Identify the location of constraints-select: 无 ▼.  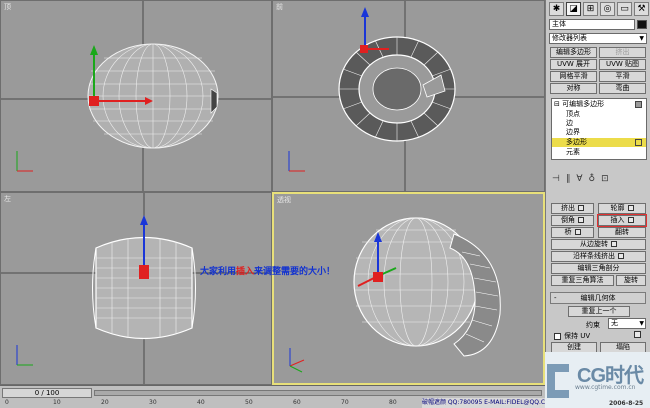
(627, 323).